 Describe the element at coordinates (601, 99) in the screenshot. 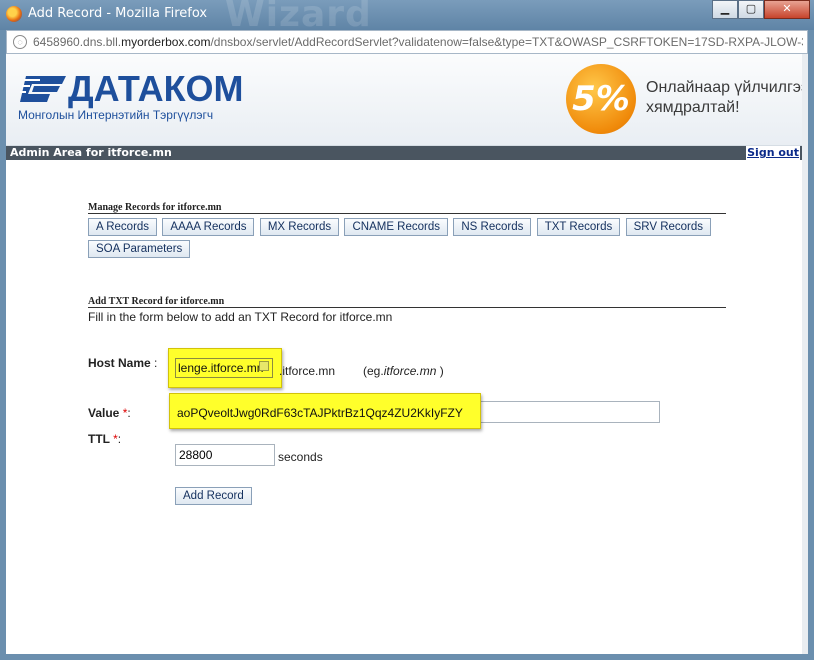

I see `discount-badge: 5%` at that location.